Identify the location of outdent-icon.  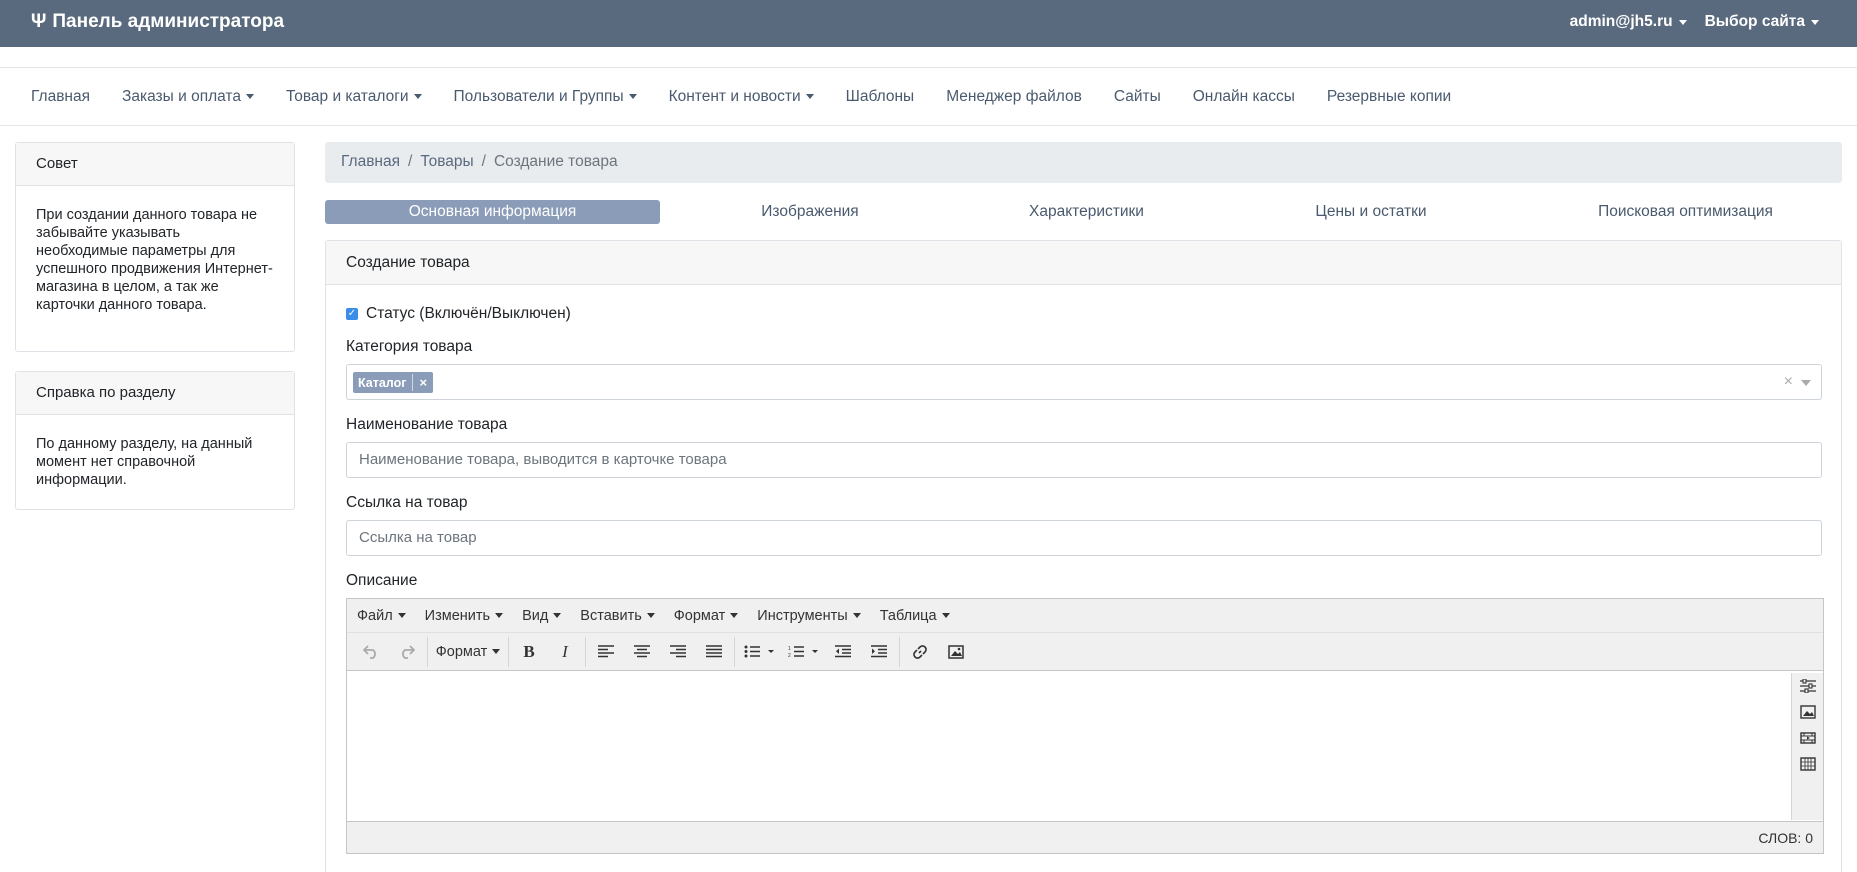
(843, 652).